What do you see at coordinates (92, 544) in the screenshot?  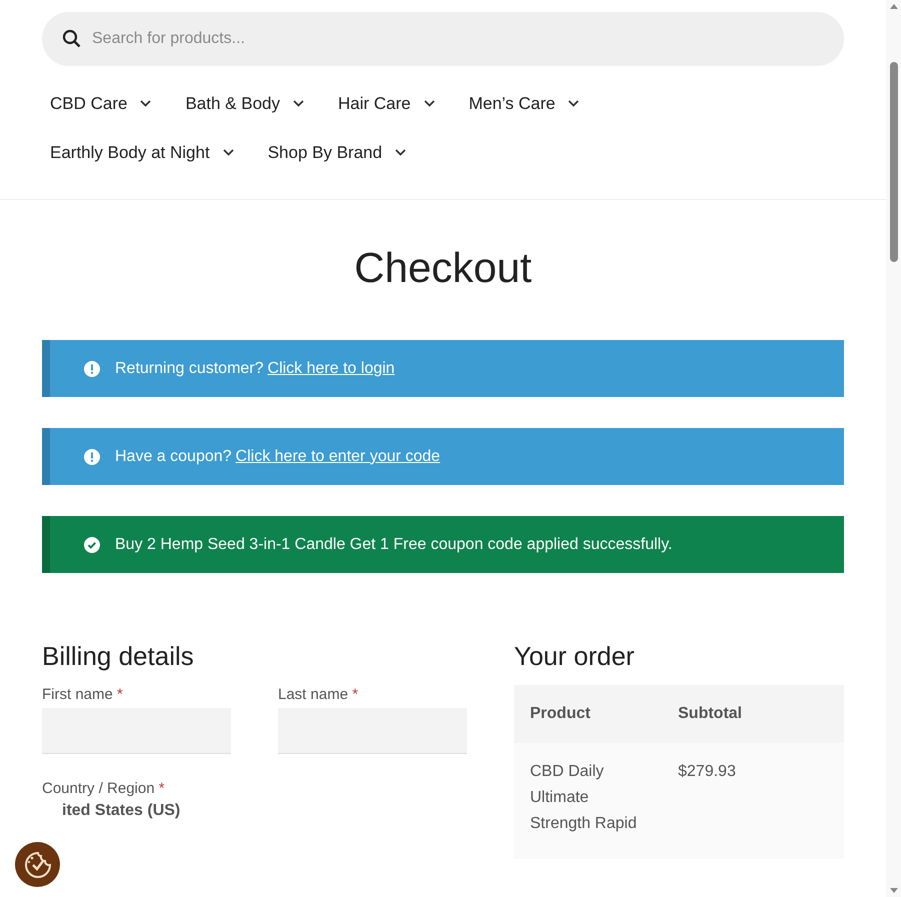 I see `check-icon` at bounding box center [92, 544].